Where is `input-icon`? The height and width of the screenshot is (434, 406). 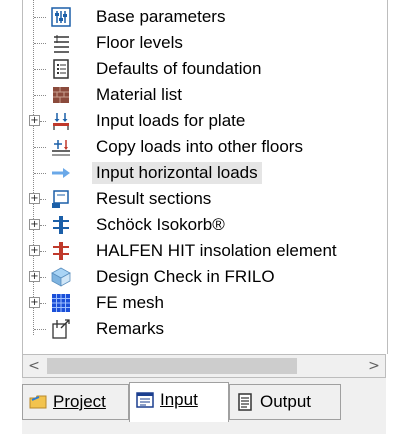
input-icon is located at coordinates (145, 400).